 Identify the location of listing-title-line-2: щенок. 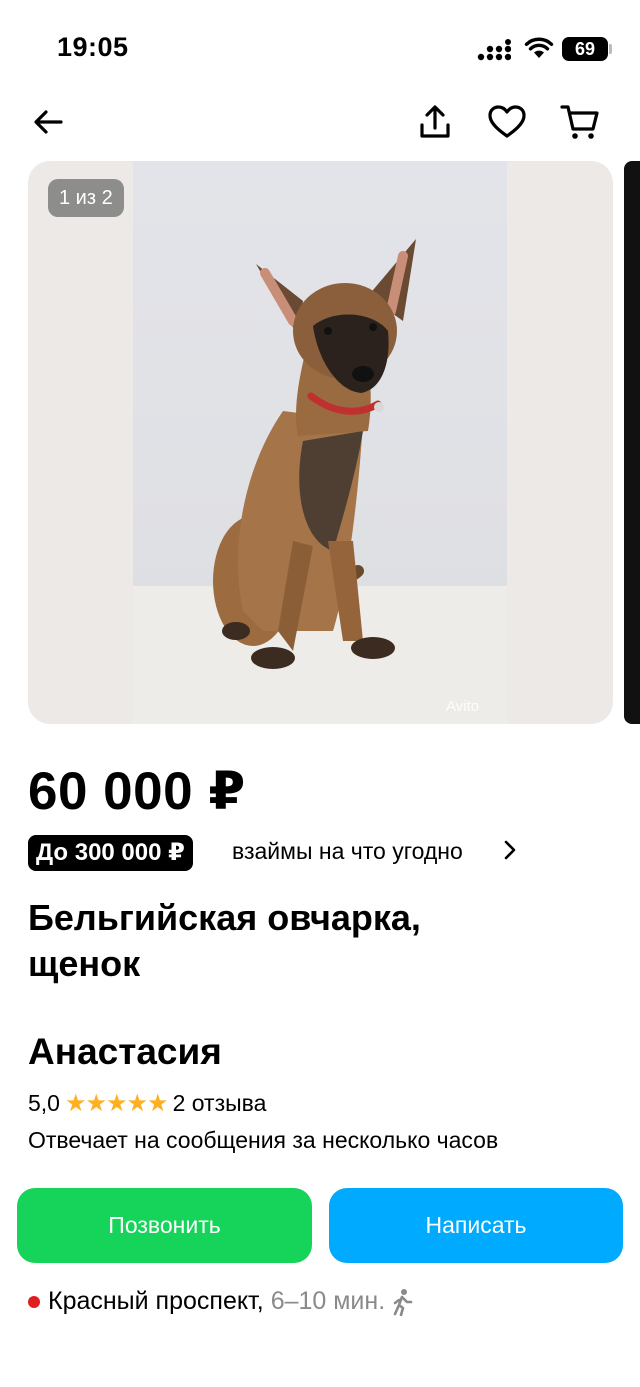
(84, 963).